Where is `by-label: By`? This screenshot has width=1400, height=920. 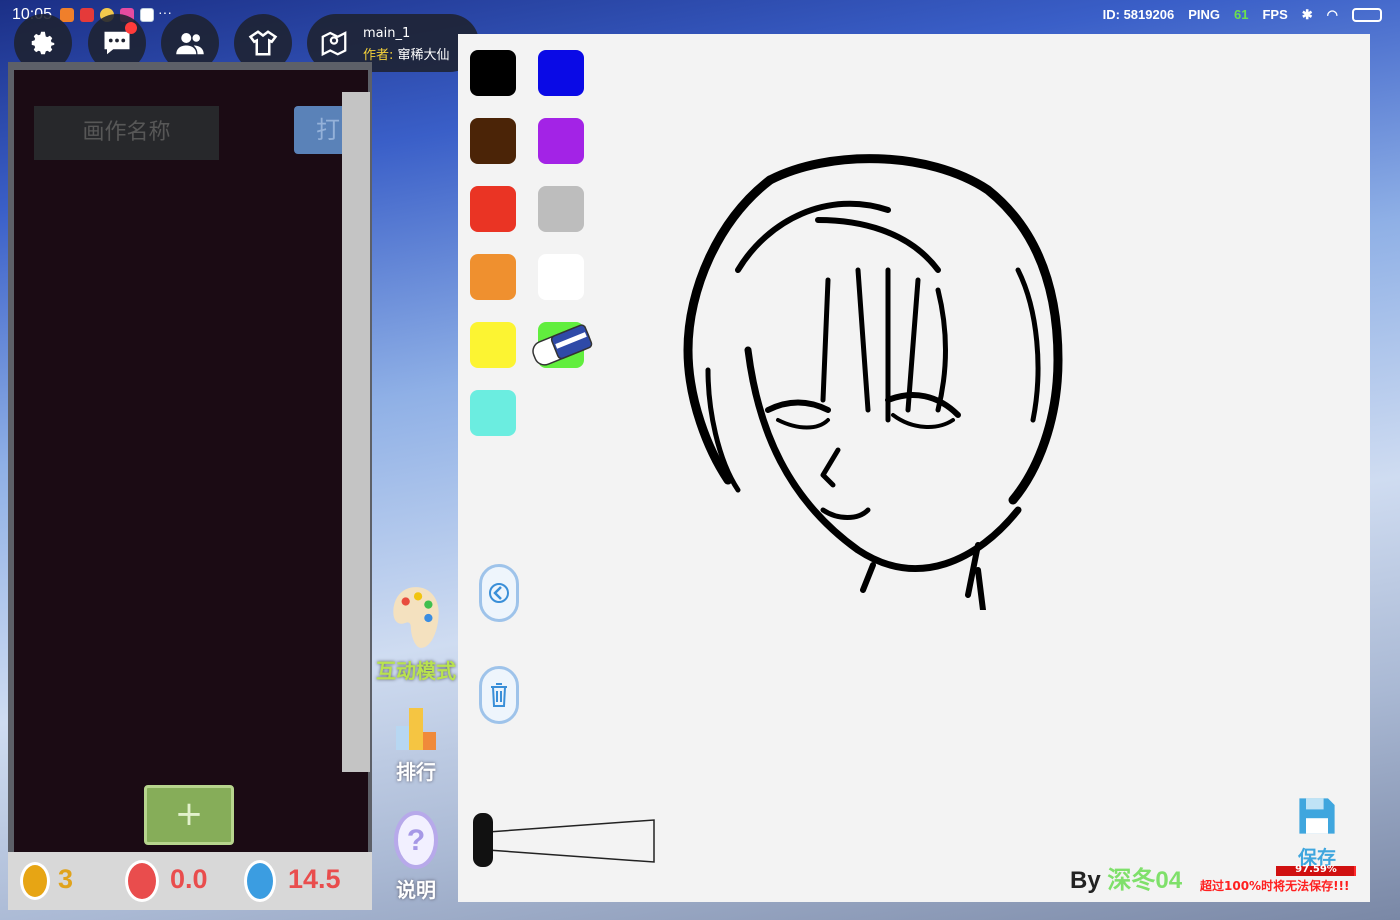 by-label: By is located at coordinates (1085, 880).